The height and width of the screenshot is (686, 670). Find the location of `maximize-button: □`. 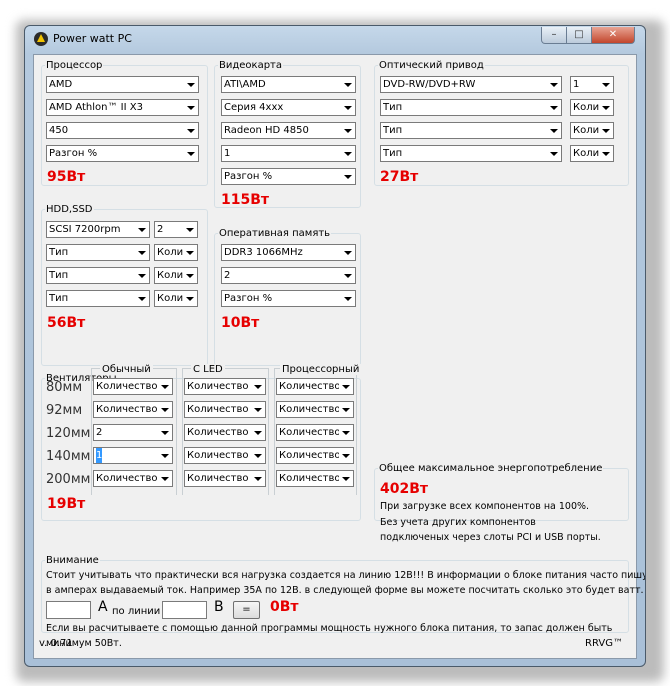

maximize-button: □ is located at coordinates (579, 35).